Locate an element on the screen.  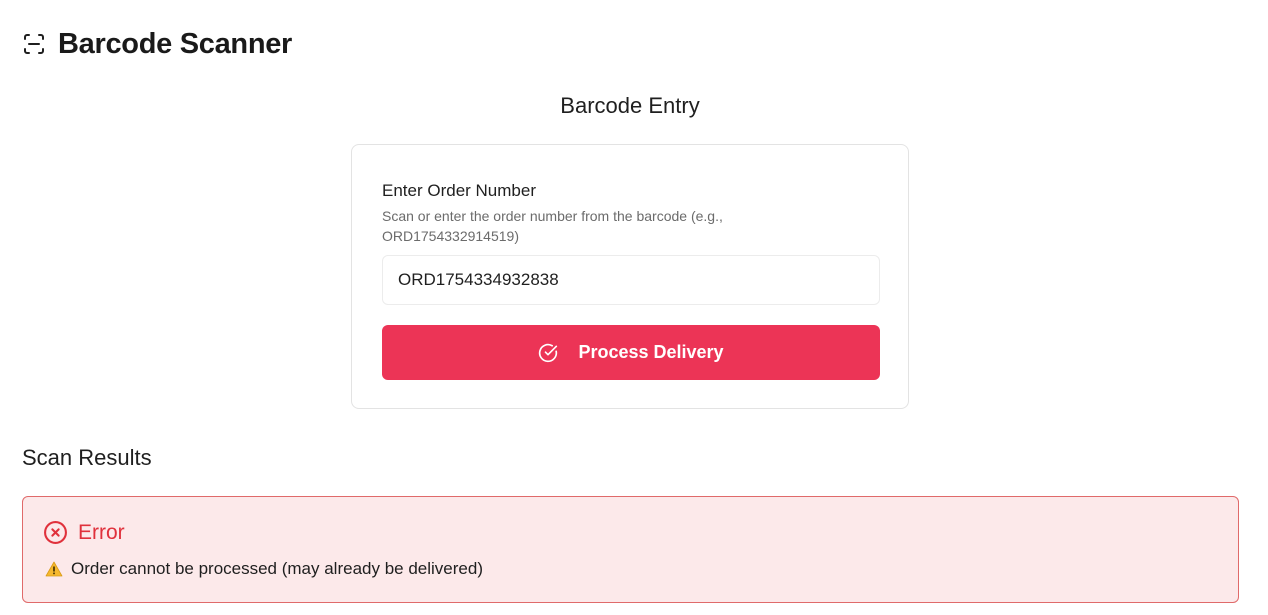
page-title: Barcode Scanner is located at coordinates (175, 44).